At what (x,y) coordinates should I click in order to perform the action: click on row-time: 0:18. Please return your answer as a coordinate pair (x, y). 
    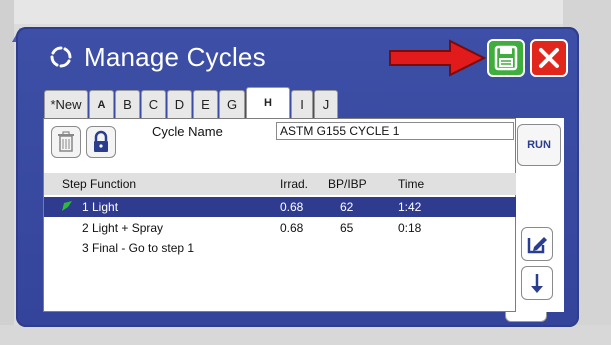
    Looking at the image, I should click on (410, 228).